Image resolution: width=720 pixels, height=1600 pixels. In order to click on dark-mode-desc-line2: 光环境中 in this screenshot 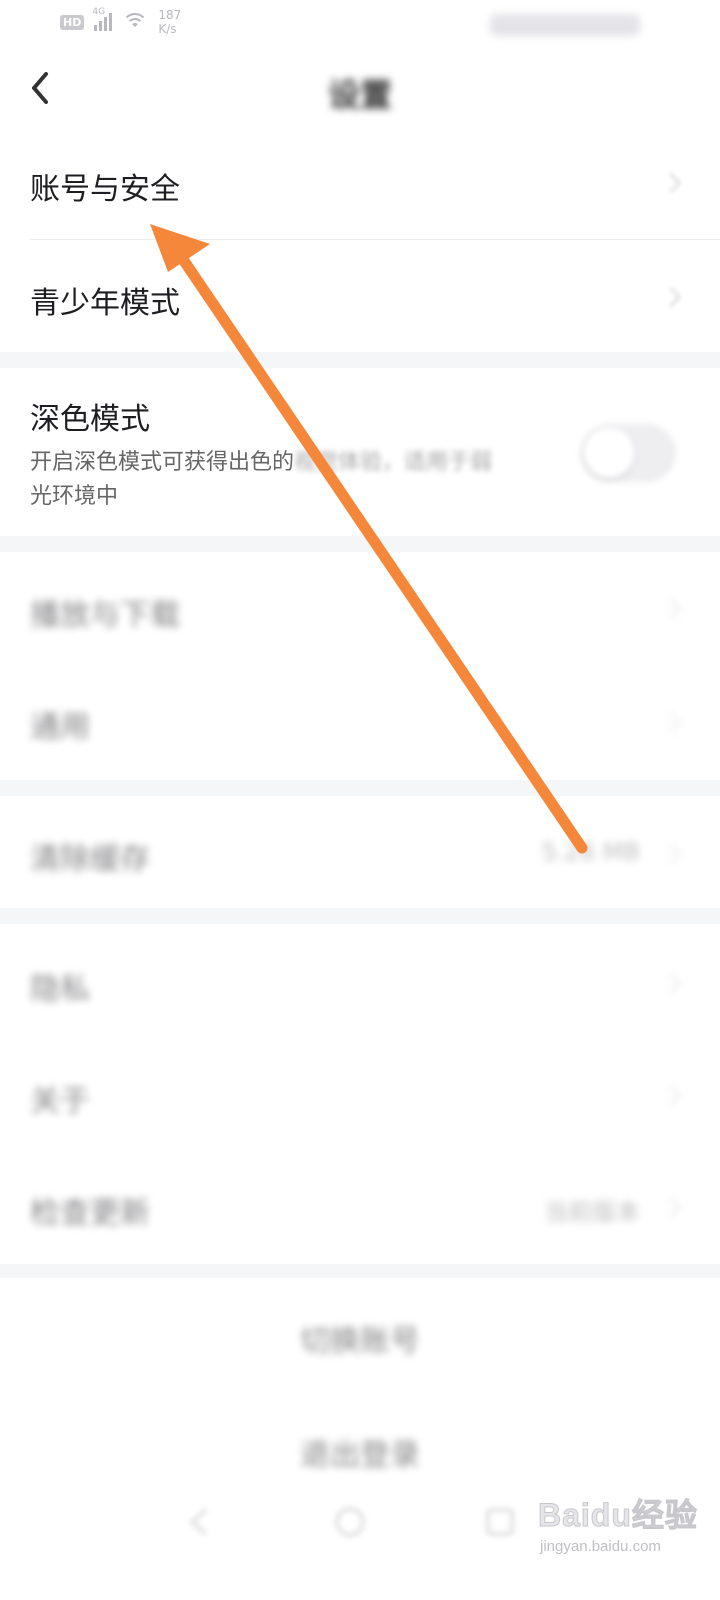, I will do `click(74, 496)`.